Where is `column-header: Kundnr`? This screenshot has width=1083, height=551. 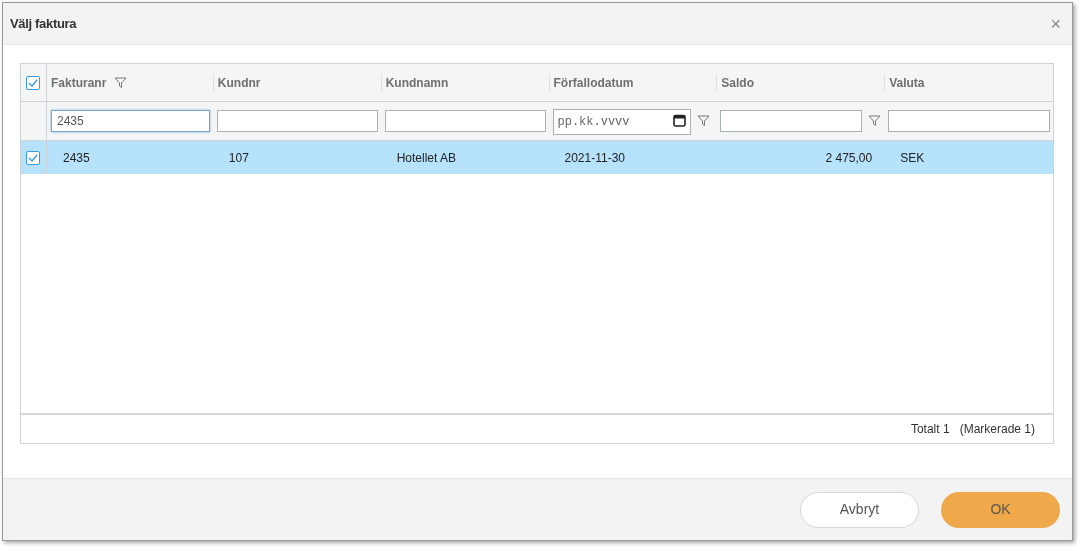 column-header: Kundnr is located at coordinates (239, 82).